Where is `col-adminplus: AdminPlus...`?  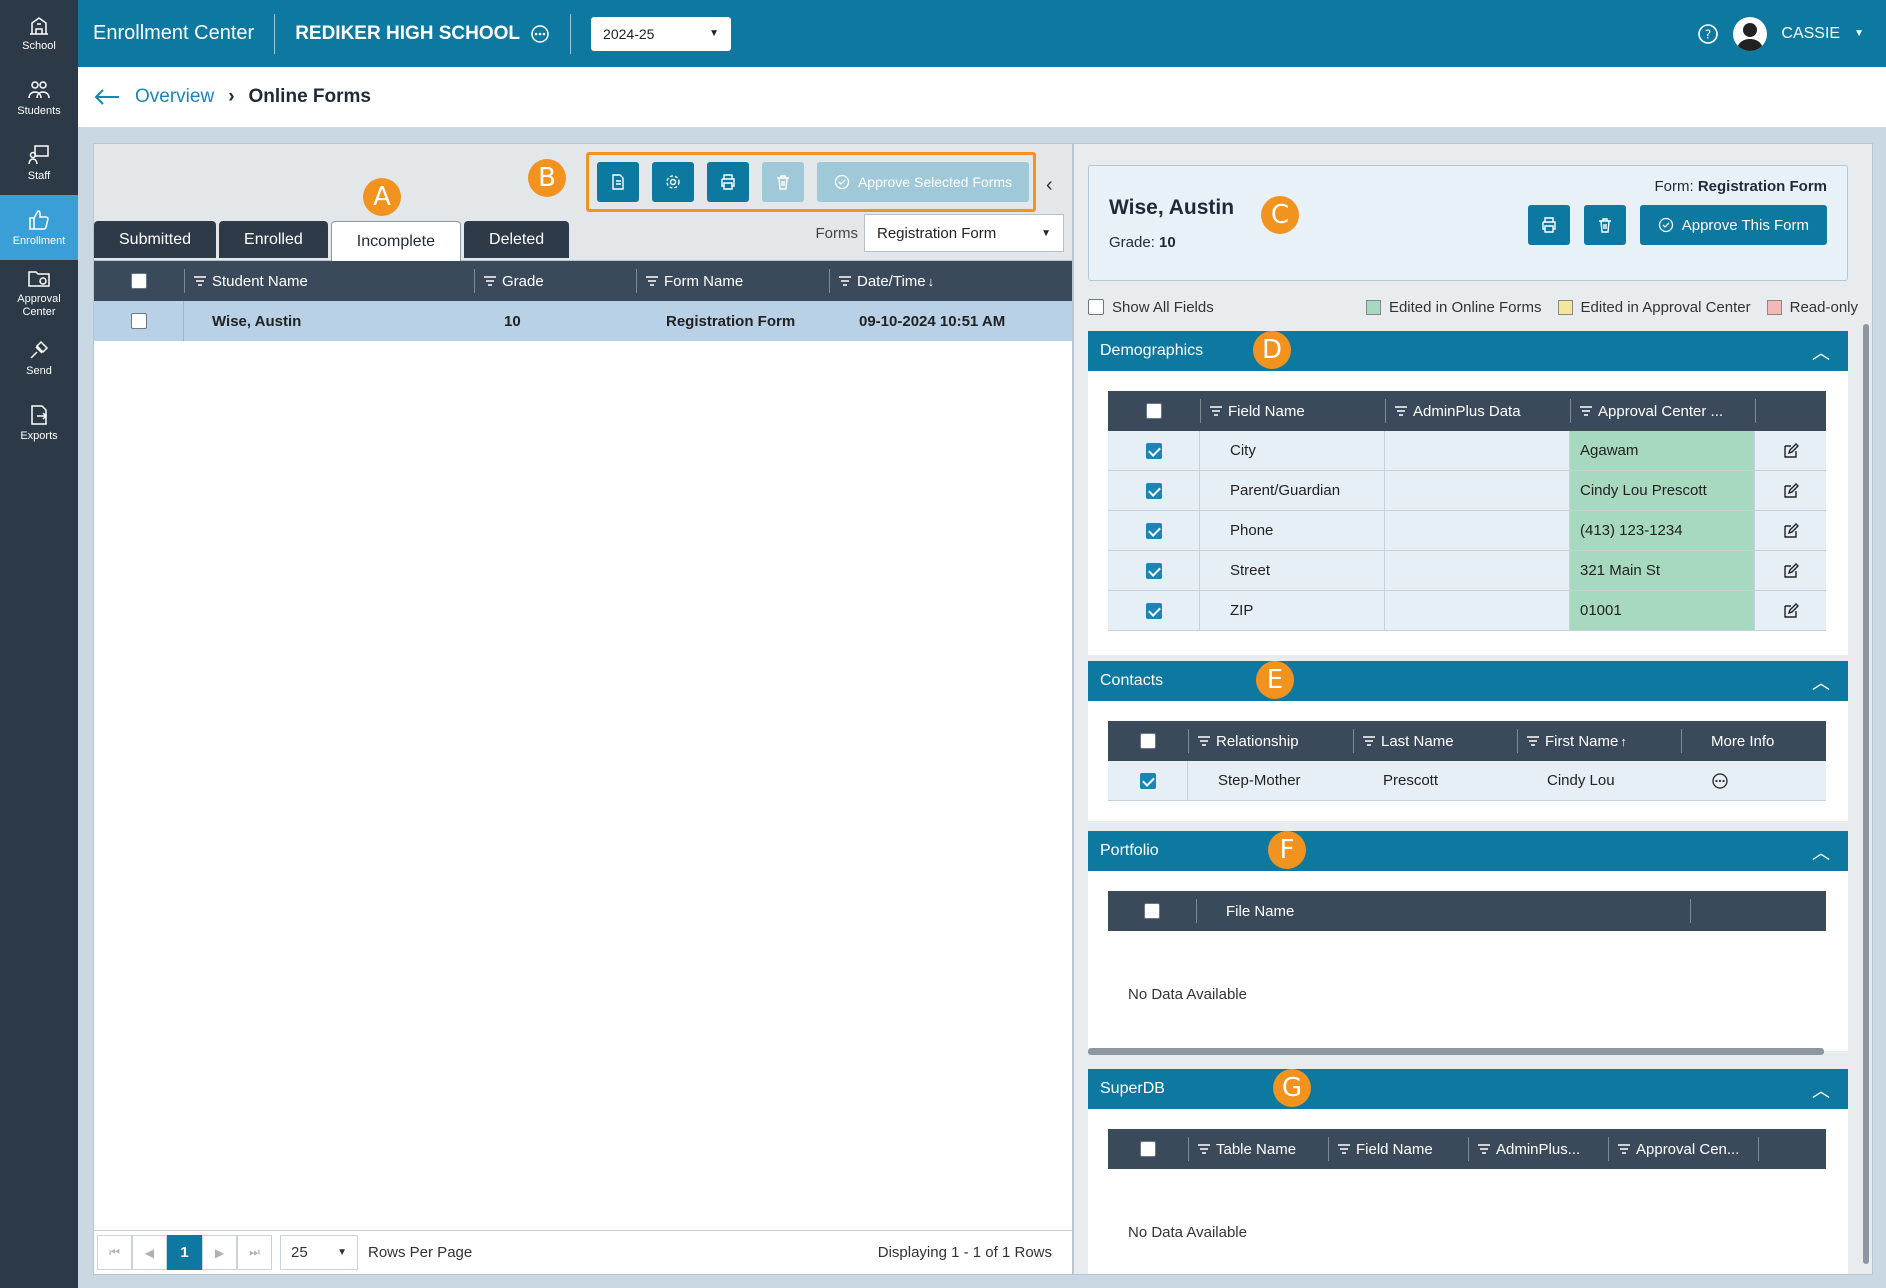 col-adminplus: AdminPlus... is located at coordinates (1538, 1149).